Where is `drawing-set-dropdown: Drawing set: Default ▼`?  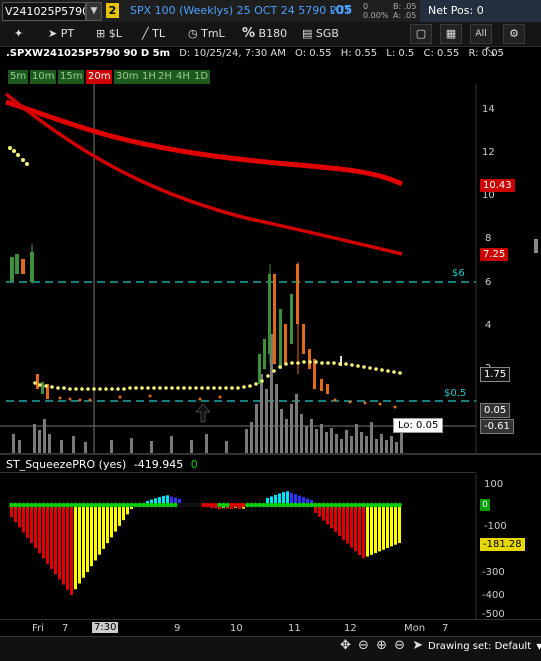 drawing-set-dropdown: Drawing set: Default ▼ is located at coordinates (484, 646).